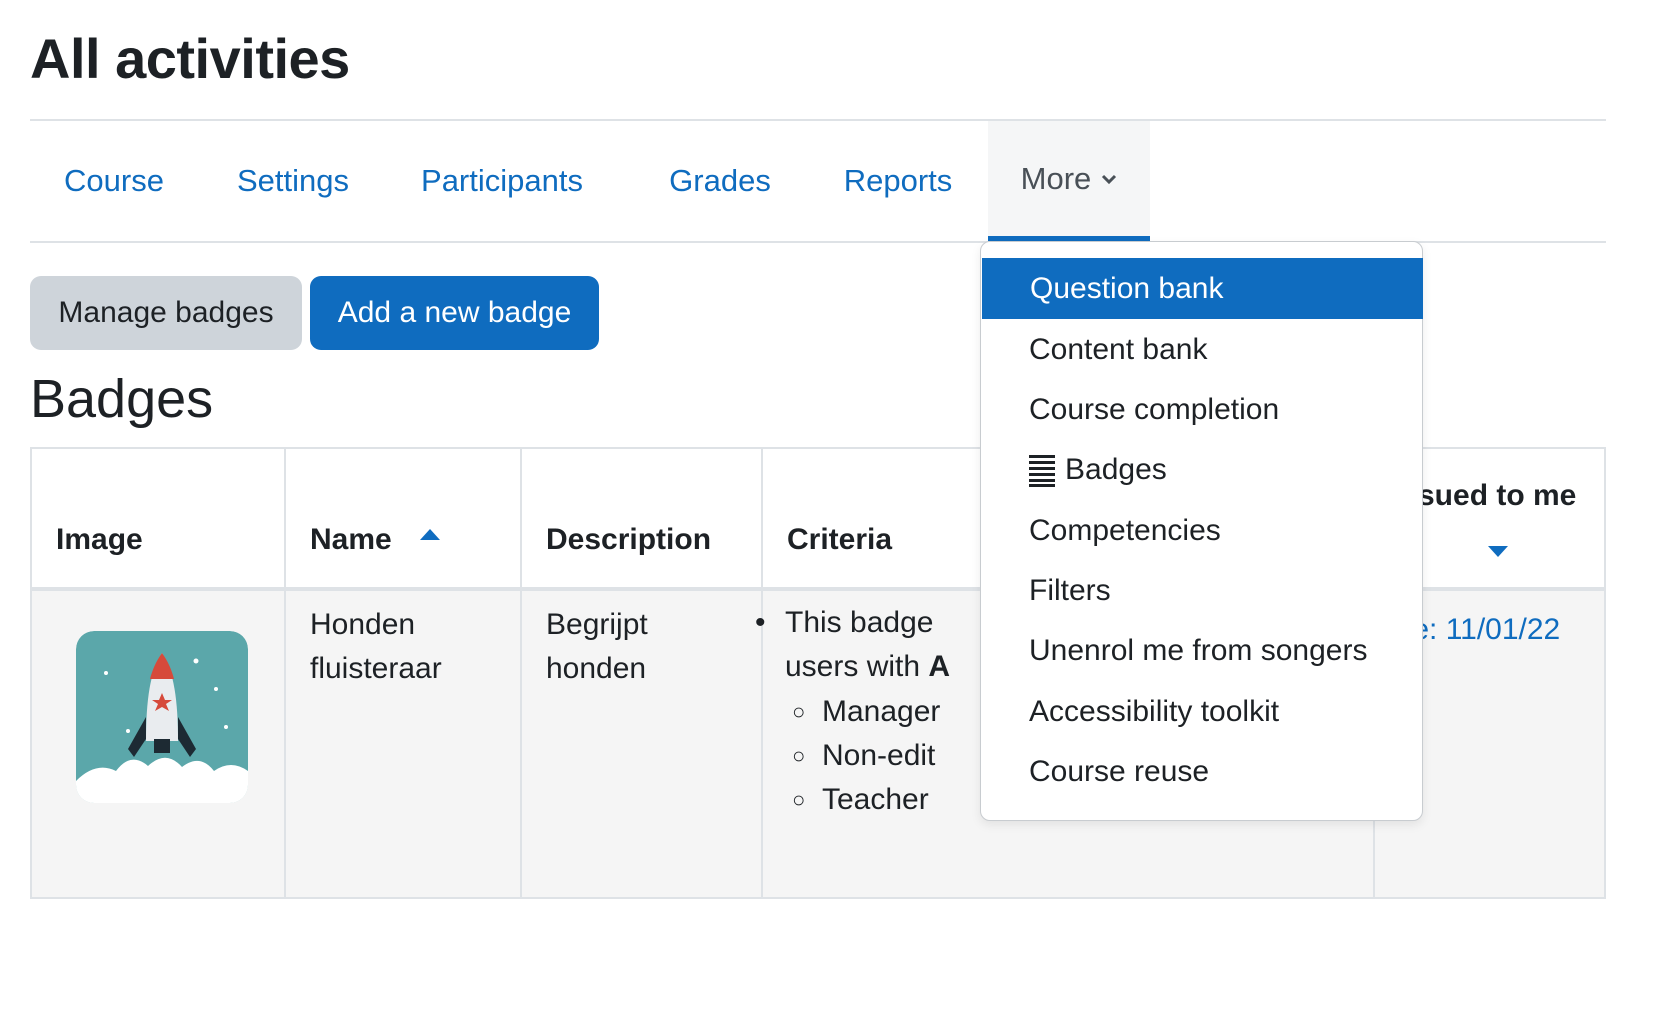 The height and width of the screenshot is (1026, 1660). Describe the element at coordinates (629, 539) in the screenshot. I see `col-header-description: Description` at that location.